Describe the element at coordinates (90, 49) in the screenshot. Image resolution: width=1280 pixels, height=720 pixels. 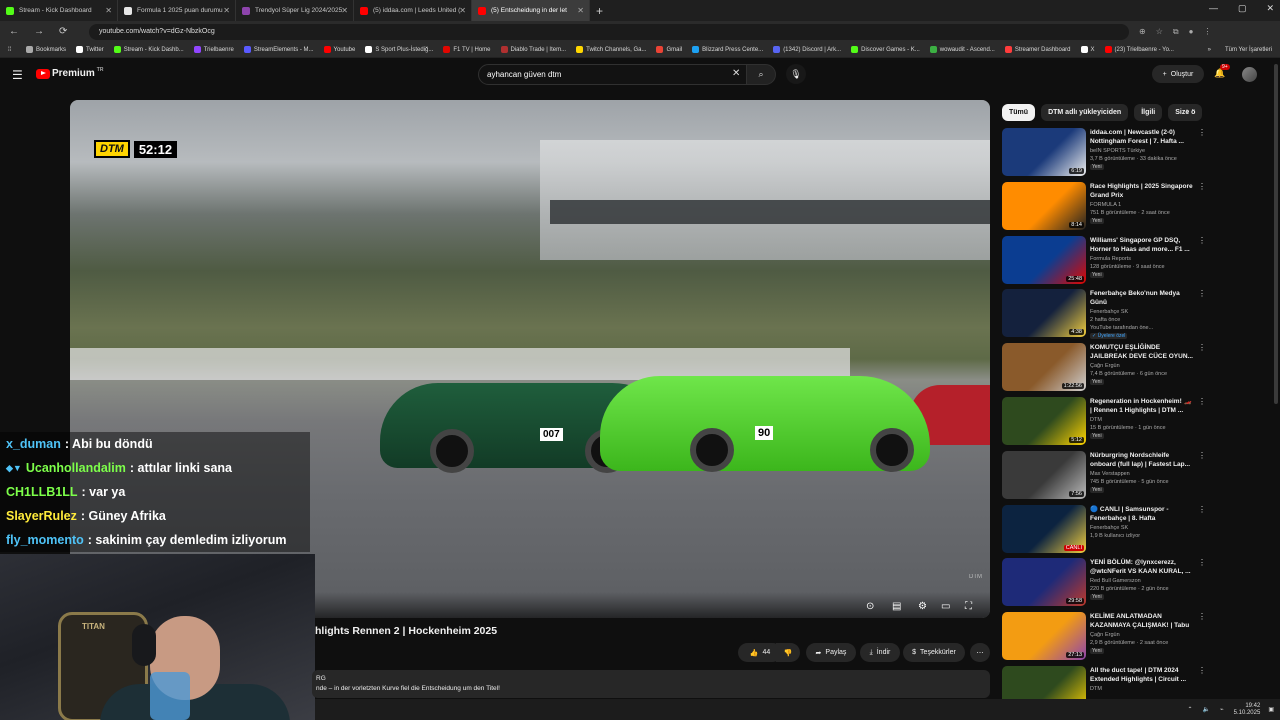
I see `bookmark-item: Twitter` at that location.